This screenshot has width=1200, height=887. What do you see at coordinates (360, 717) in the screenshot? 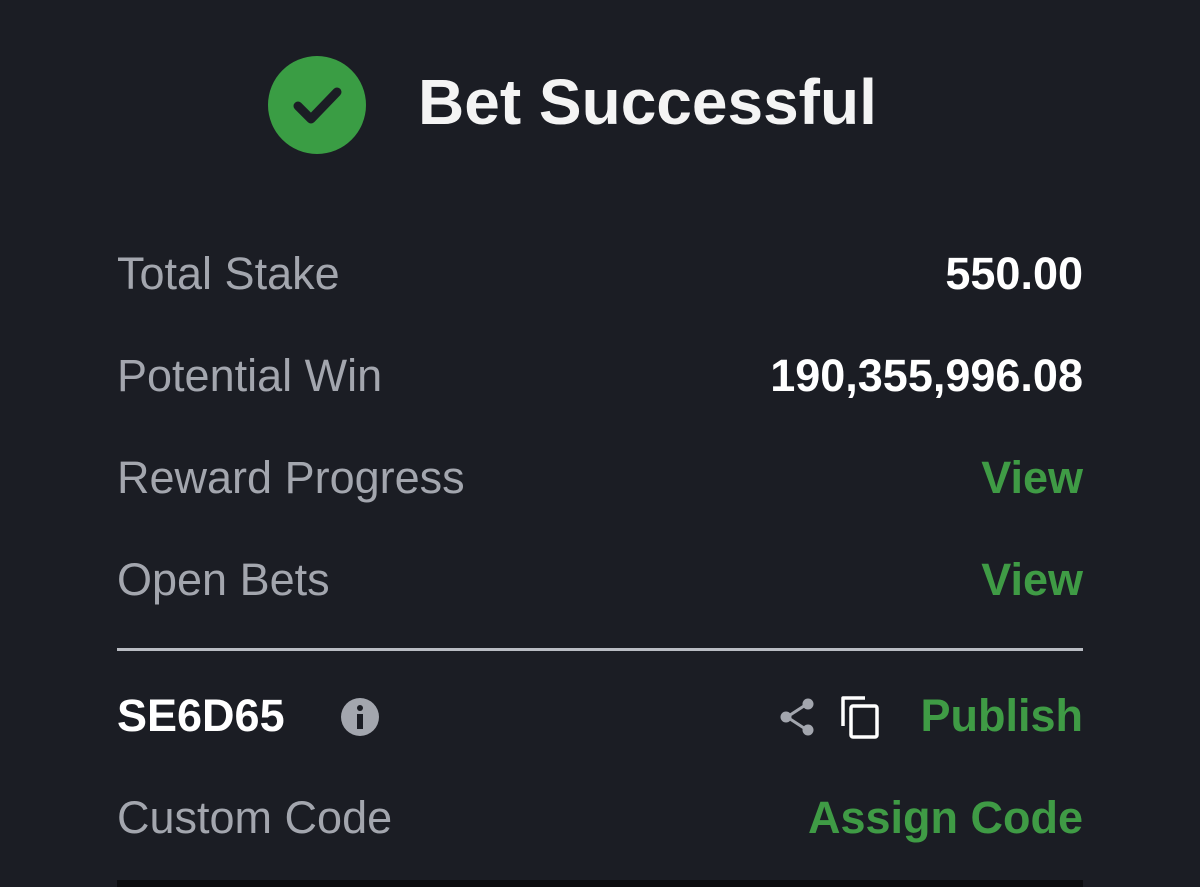
I see `info-icon` at bounding box center [360, 717].